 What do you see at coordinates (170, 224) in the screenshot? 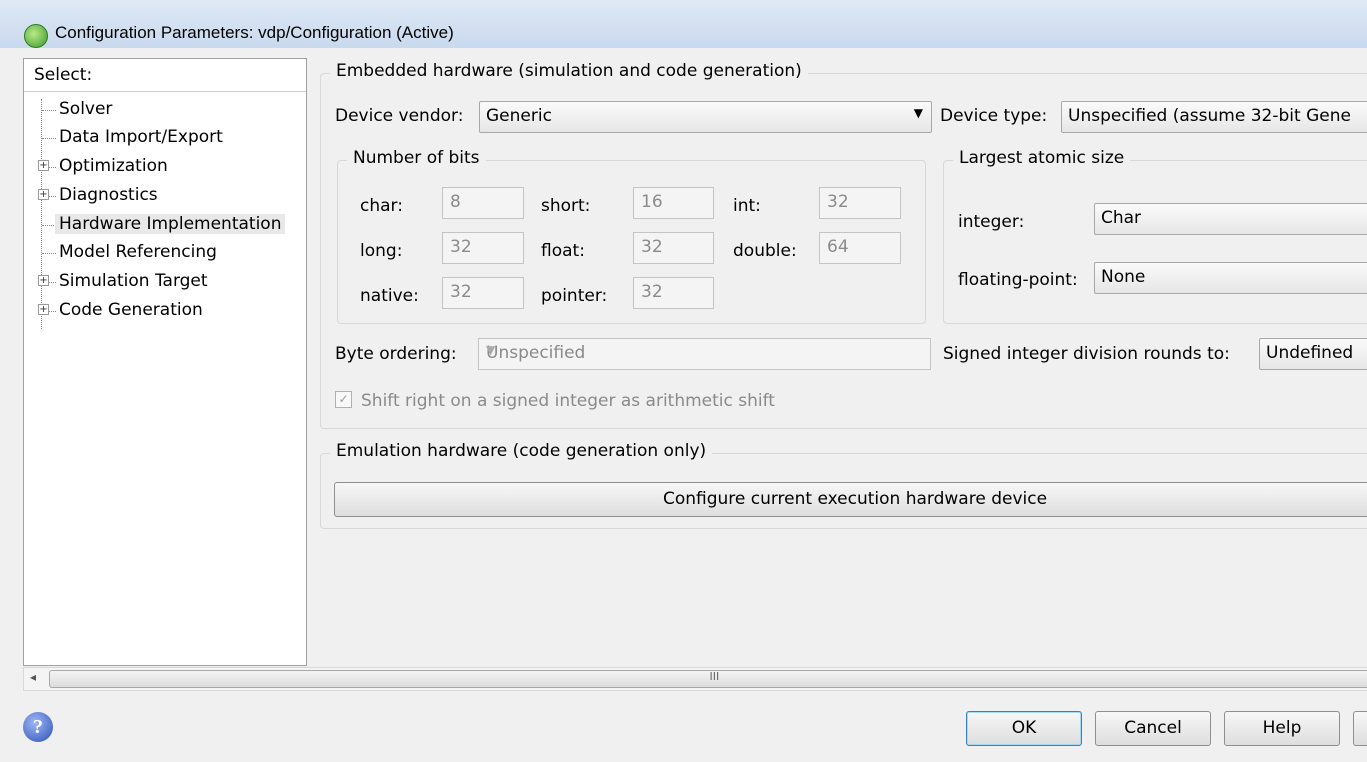
I see `tree-item-label: Hardware Implementation` at bounding box center [170, 224].